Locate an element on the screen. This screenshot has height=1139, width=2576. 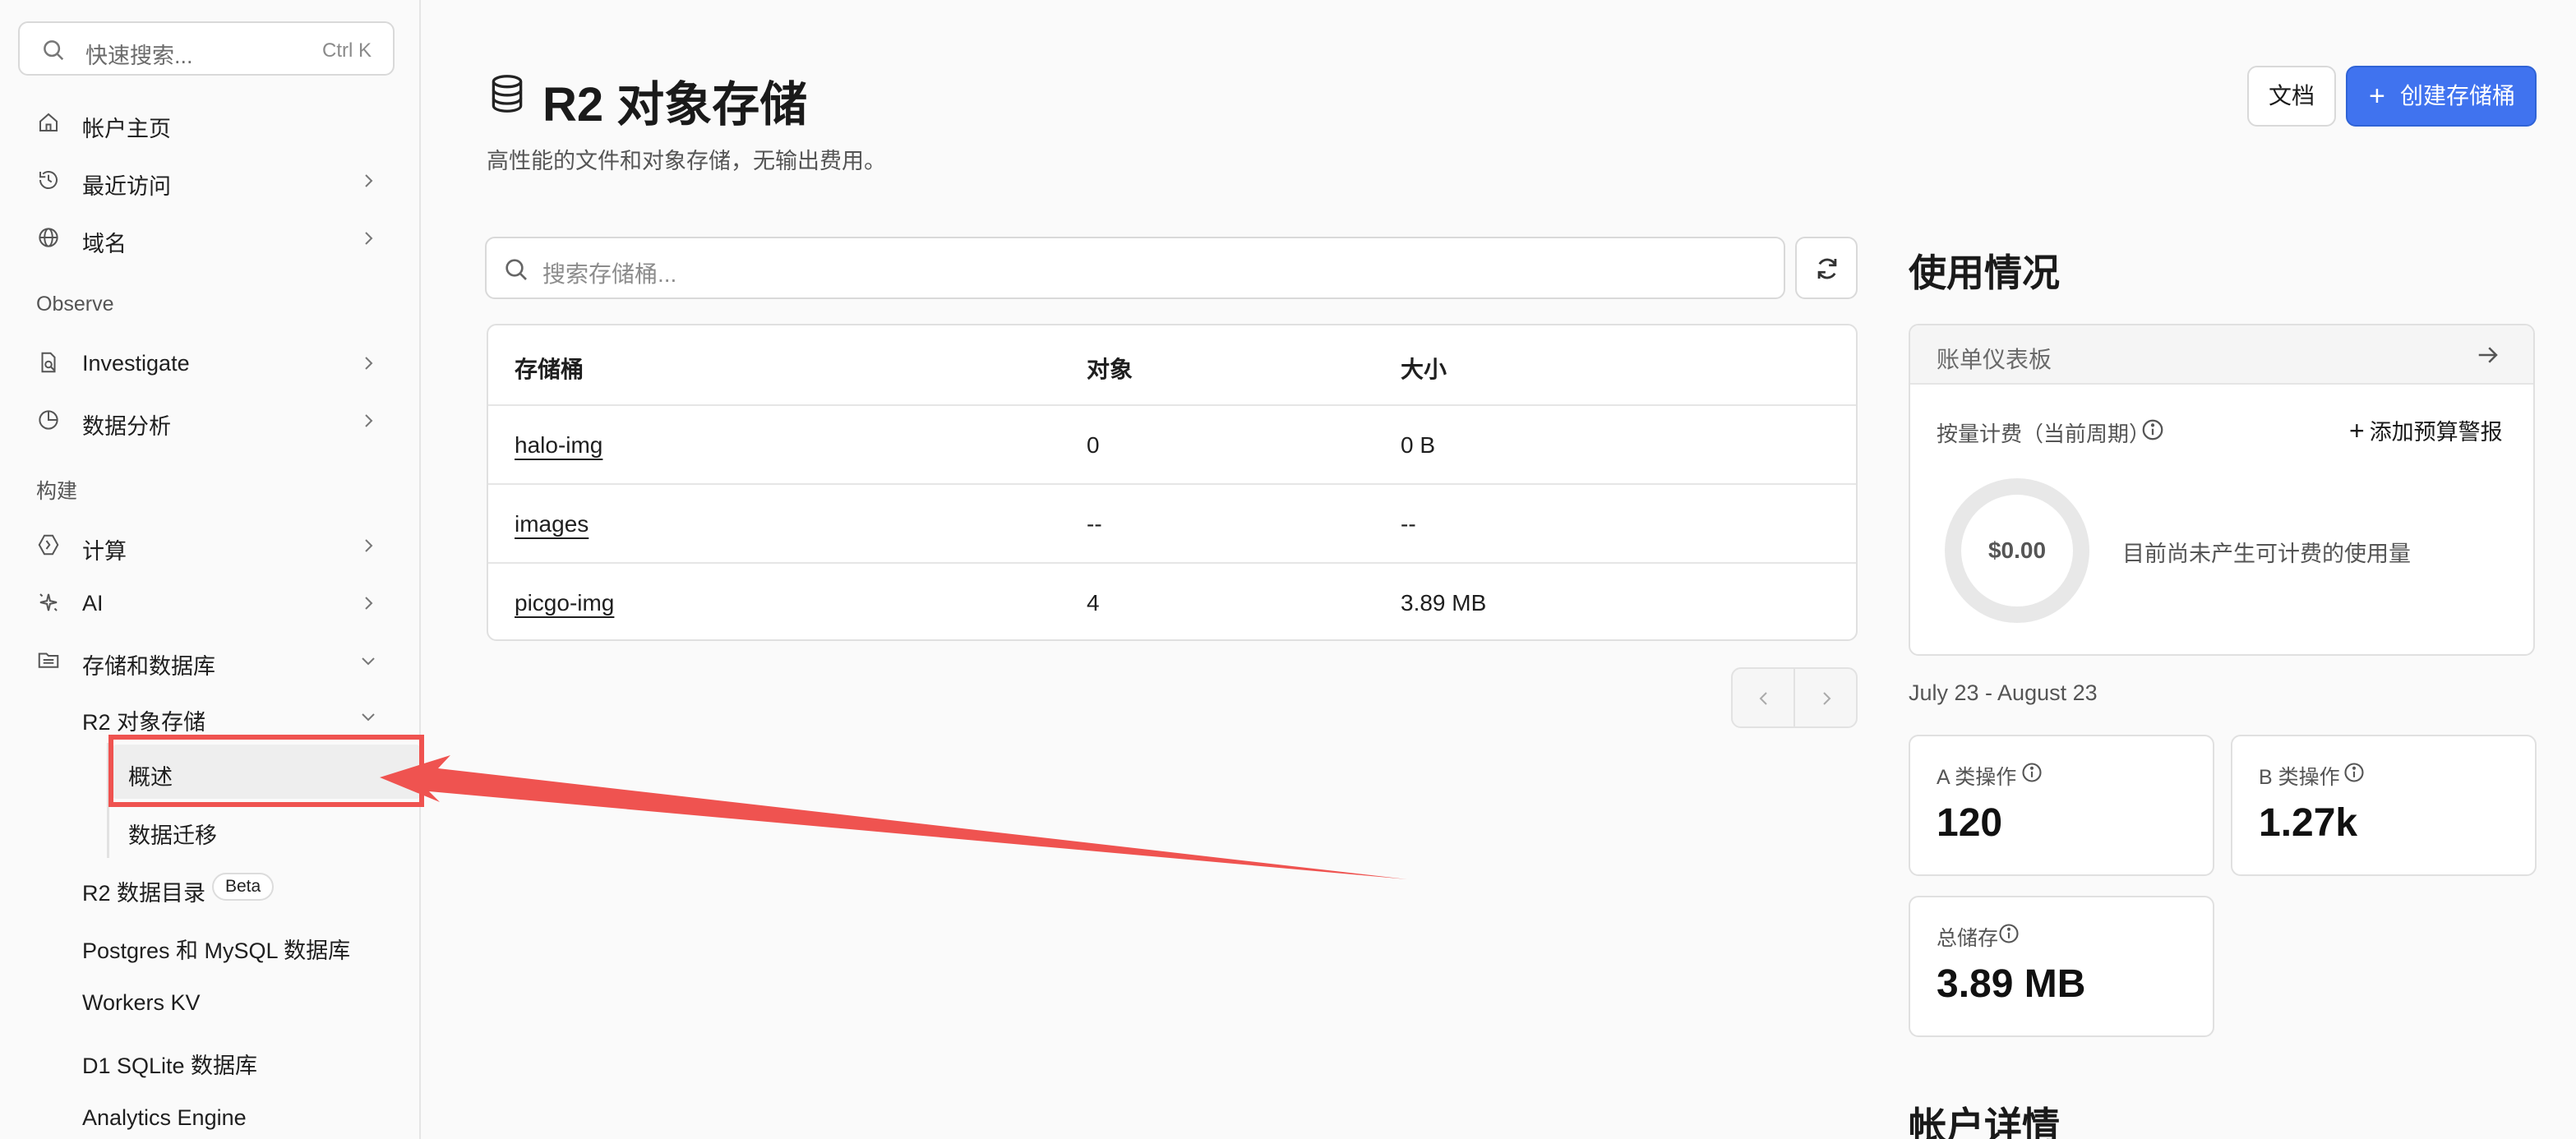
chevron-left-icon is located at coordinates (1763, 698).